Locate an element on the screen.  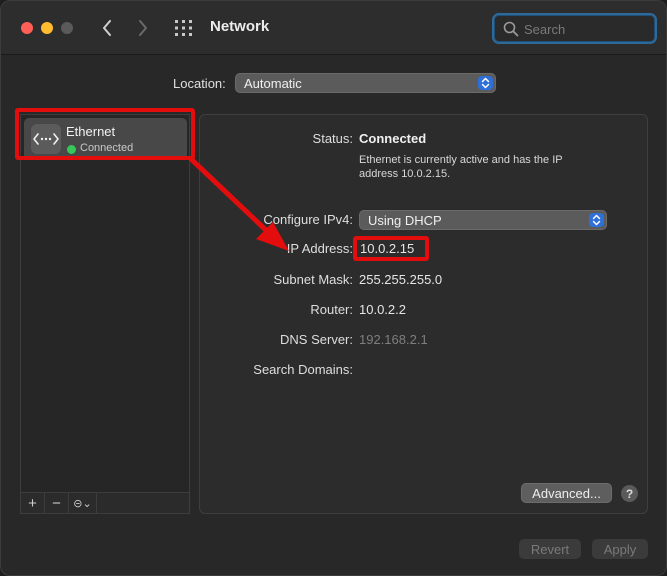
chevron-right-icon is located at coordinates (143, 28).